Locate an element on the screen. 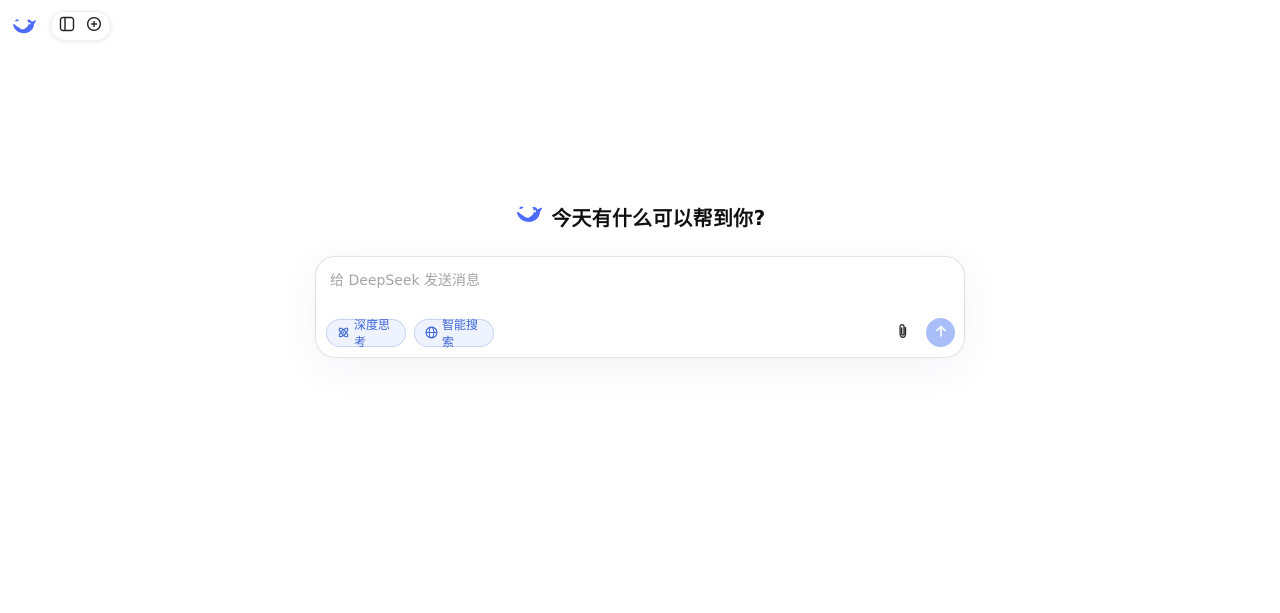 The height and width of the screenshot is (613, 1280). atom-icon is located at coordinates (343, 333).